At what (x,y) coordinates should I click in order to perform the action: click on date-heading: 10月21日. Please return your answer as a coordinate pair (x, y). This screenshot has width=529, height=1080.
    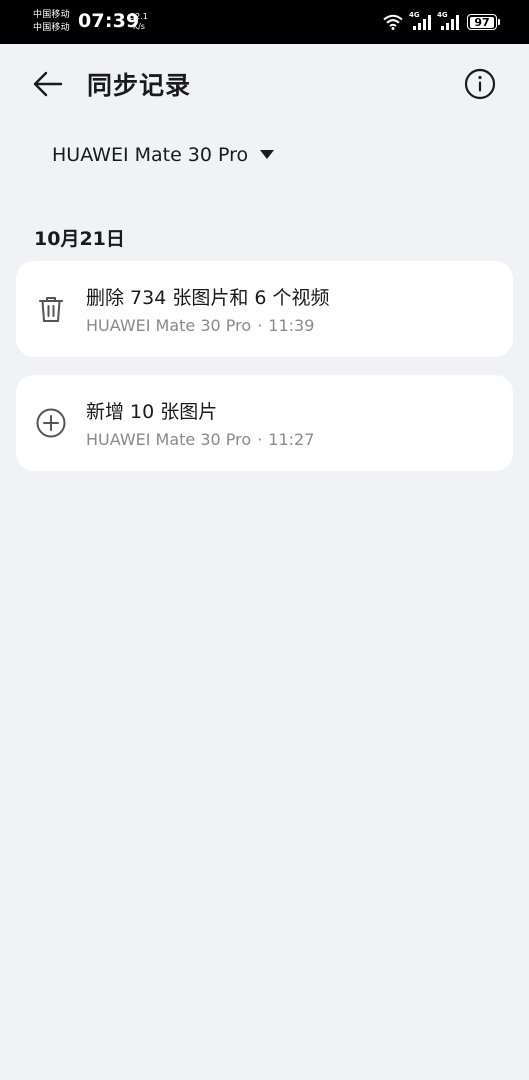
    Looking at the image, I should click on (79, 239).